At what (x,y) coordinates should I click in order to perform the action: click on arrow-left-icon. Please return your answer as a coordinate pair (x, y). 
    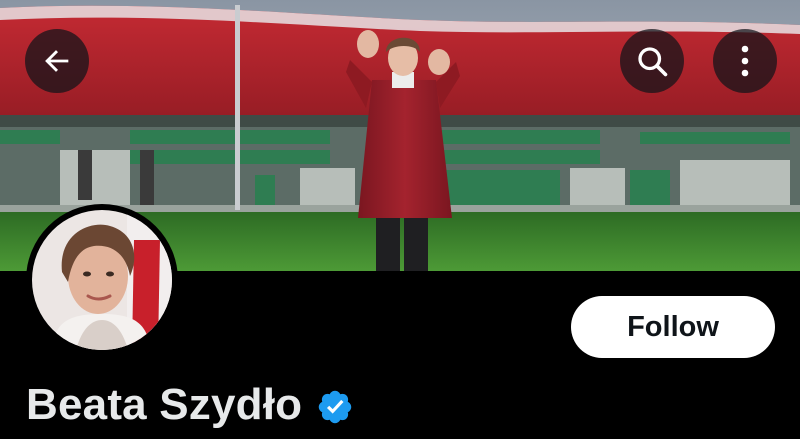
    Looking at the image, I should click on (57, 61).